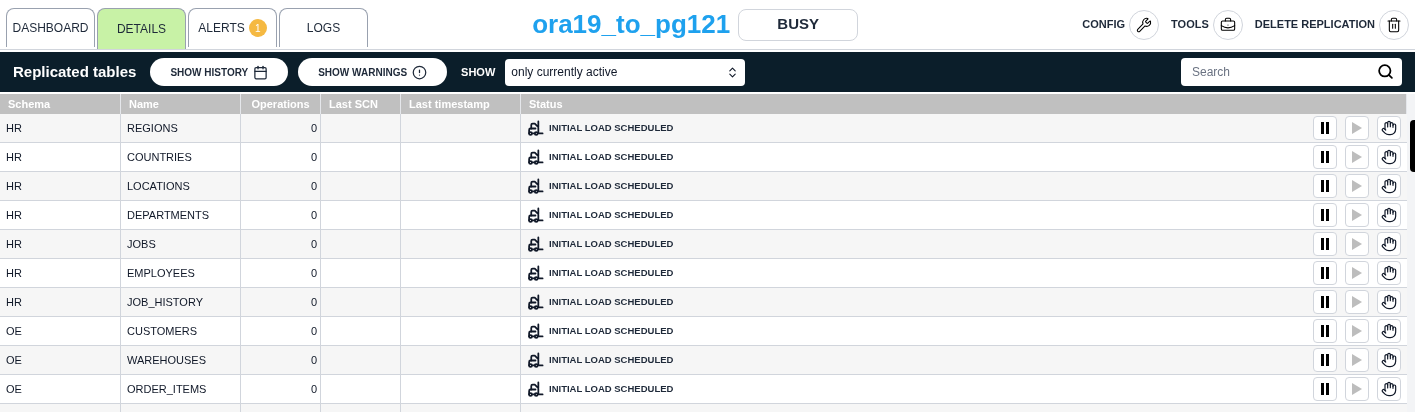 Image resolution: width=1415 pixels, height=412 pixels. What do you see at coordinates (75, 71) in the screenshot?
I see `section-heading: Replicated tables` at bounding box center [75, 71].